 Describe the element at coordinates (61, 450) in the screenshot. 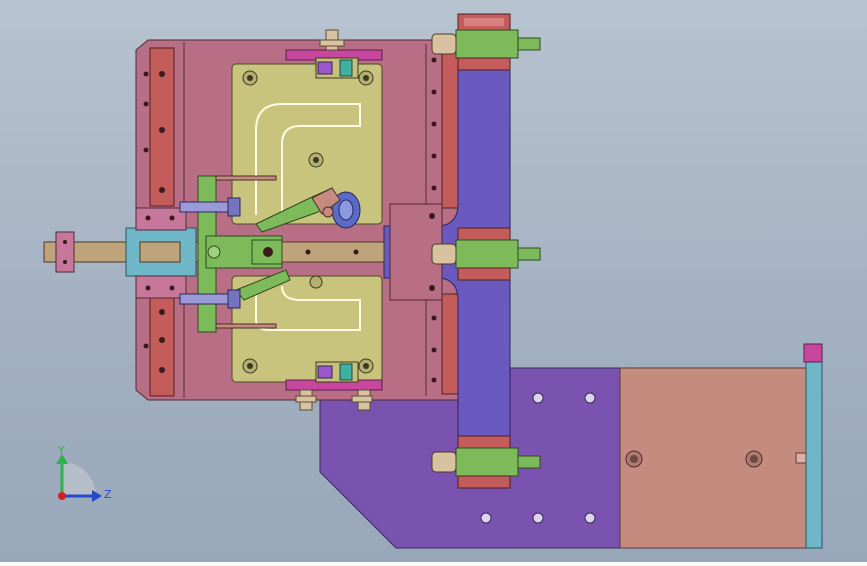

I see `triad-y-label: Y` at that location.